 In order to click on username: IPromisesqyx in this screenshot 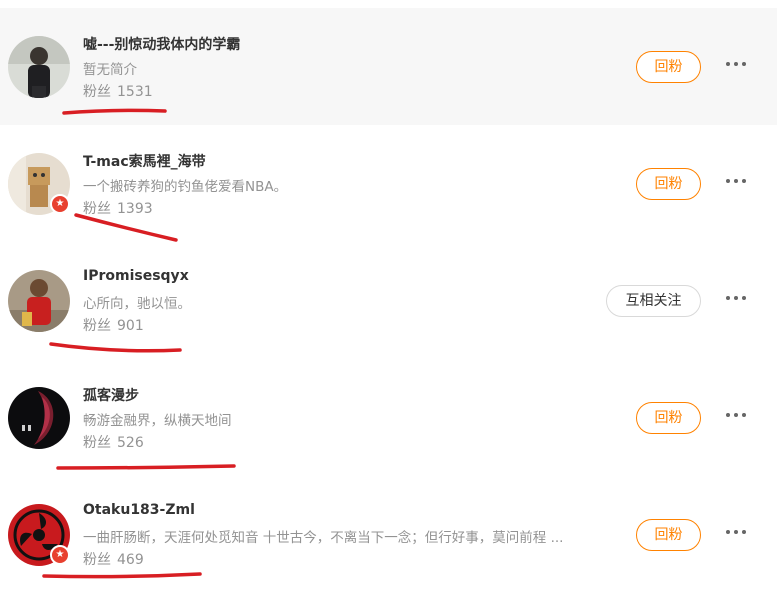, I will do `click(136, 276)`.